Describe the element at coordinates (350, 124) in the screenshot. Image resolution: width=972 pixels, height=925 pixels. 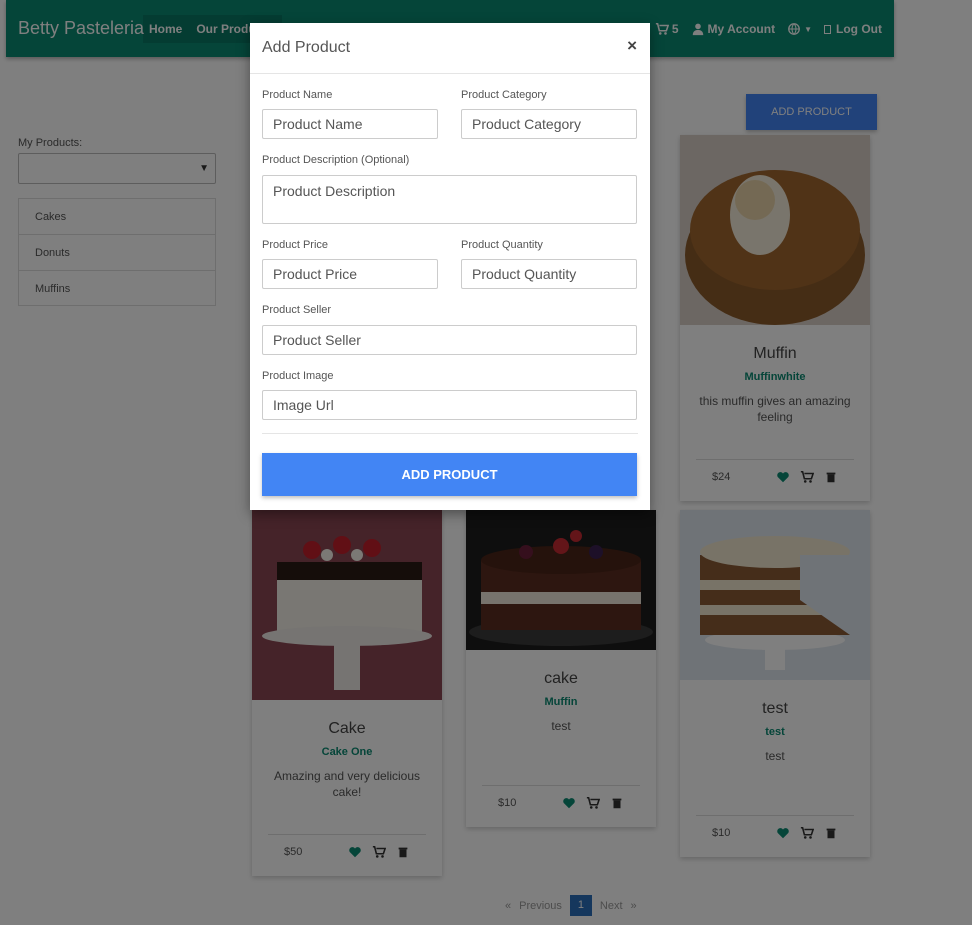
I see `product-name-input: Product Name` at that location.